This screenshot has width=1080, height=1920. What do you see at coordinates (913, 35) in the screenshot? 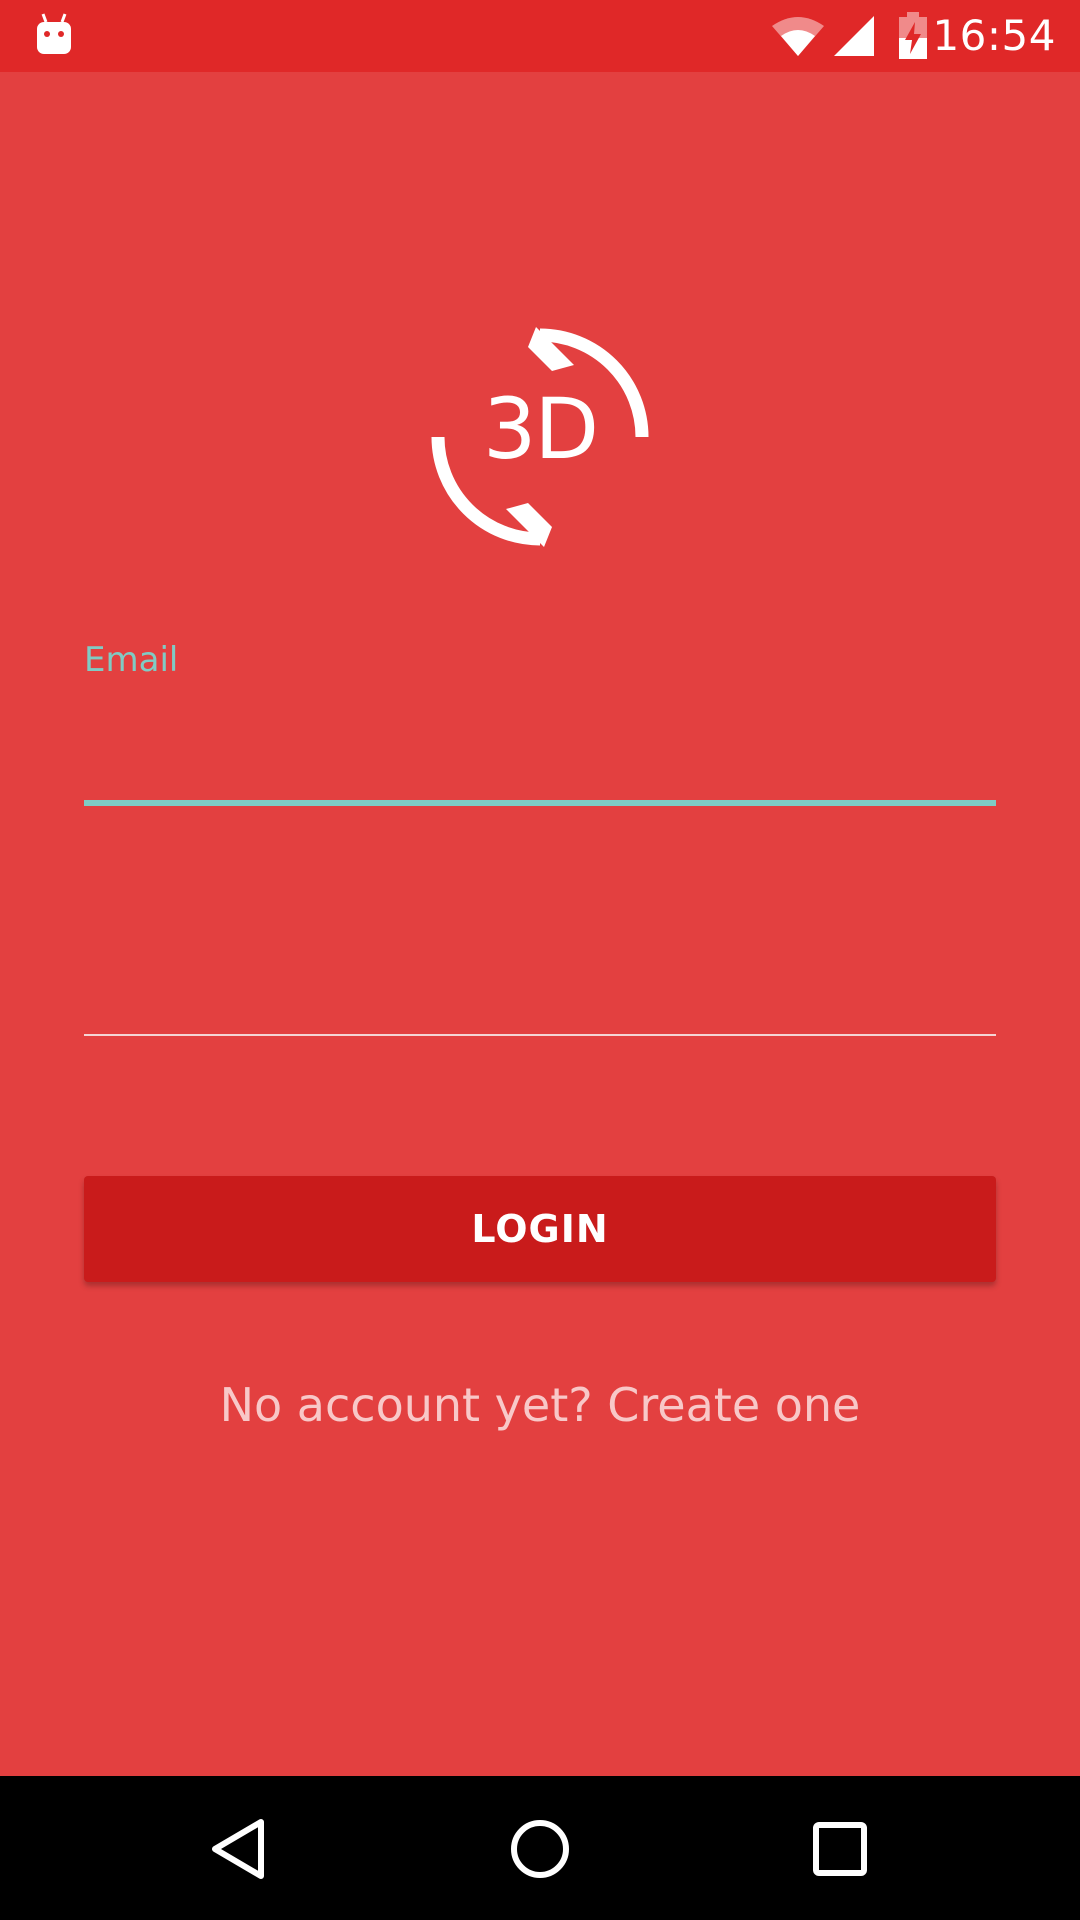
I see `battery-charging-icon` at bounding box center [913, 35].